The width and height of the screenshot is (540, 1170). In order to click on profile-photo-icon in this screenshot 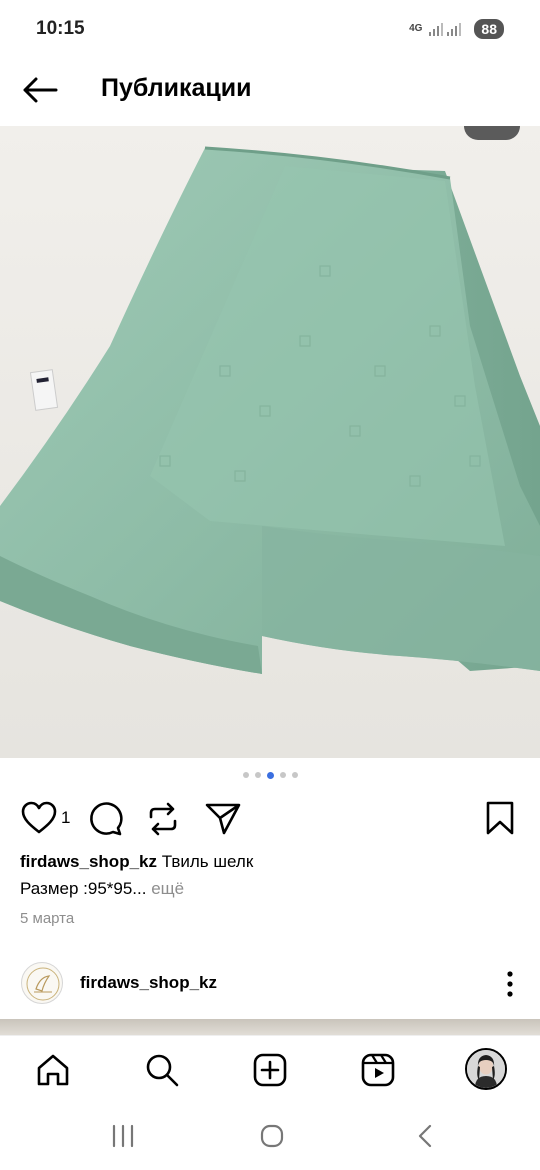, I will do `click(486, 1069)`.